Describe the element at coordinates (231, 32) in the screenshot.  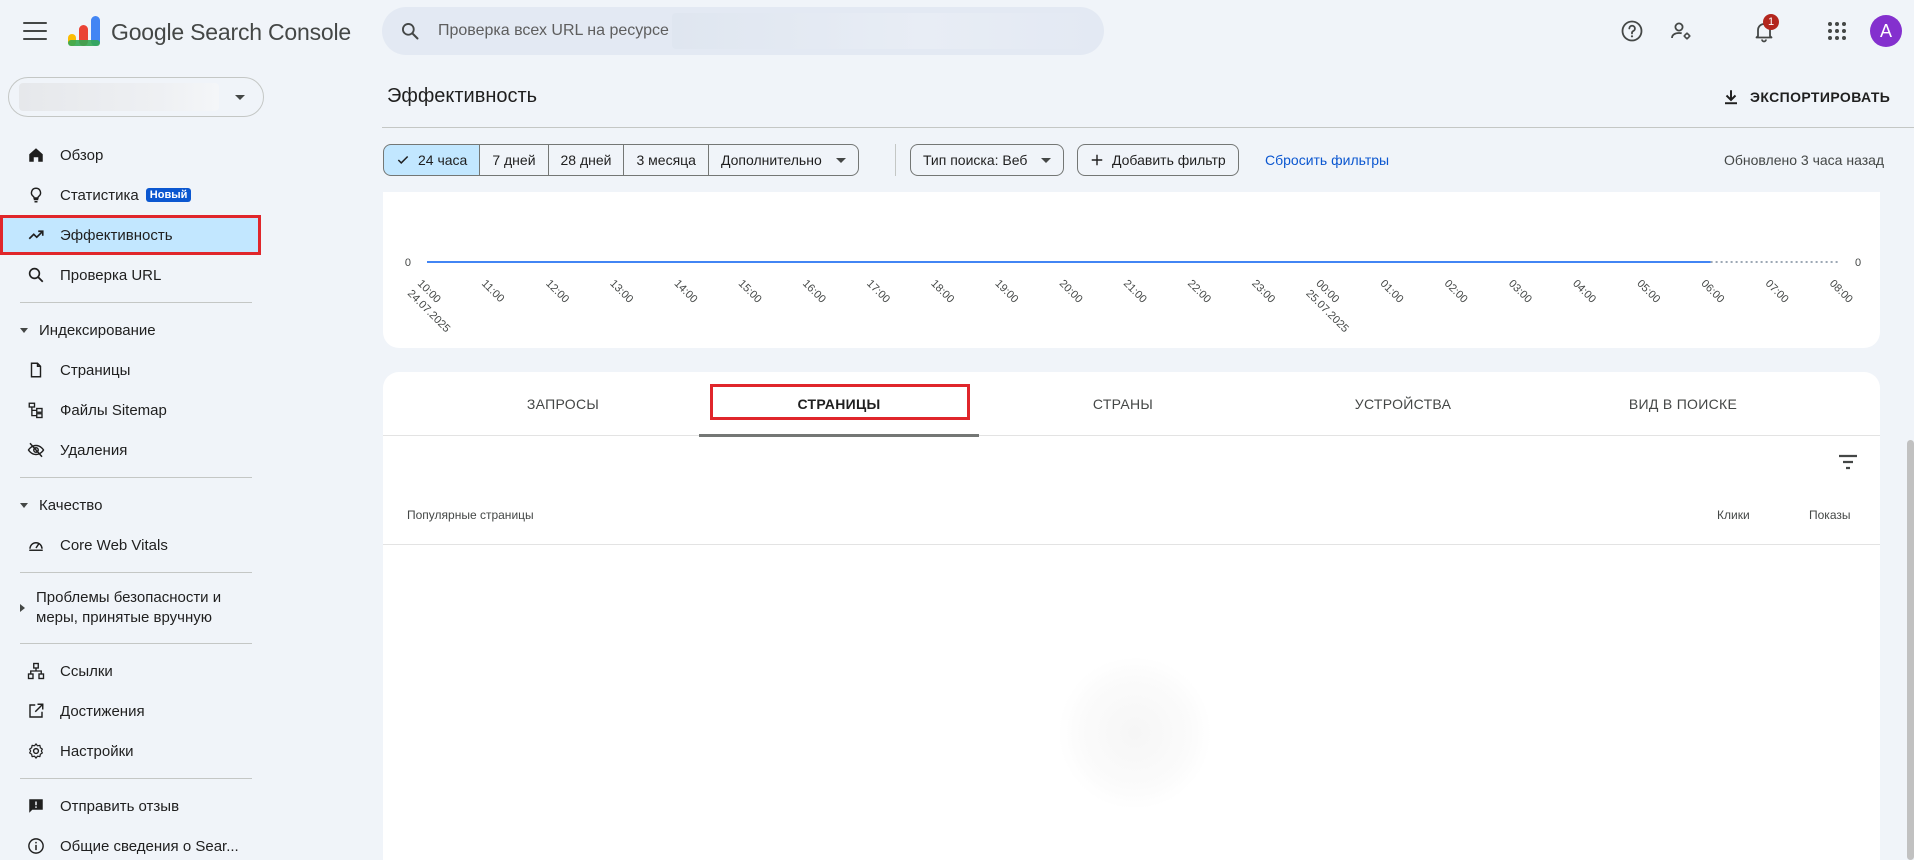
I see `app-title: Google Search Console` at that location.